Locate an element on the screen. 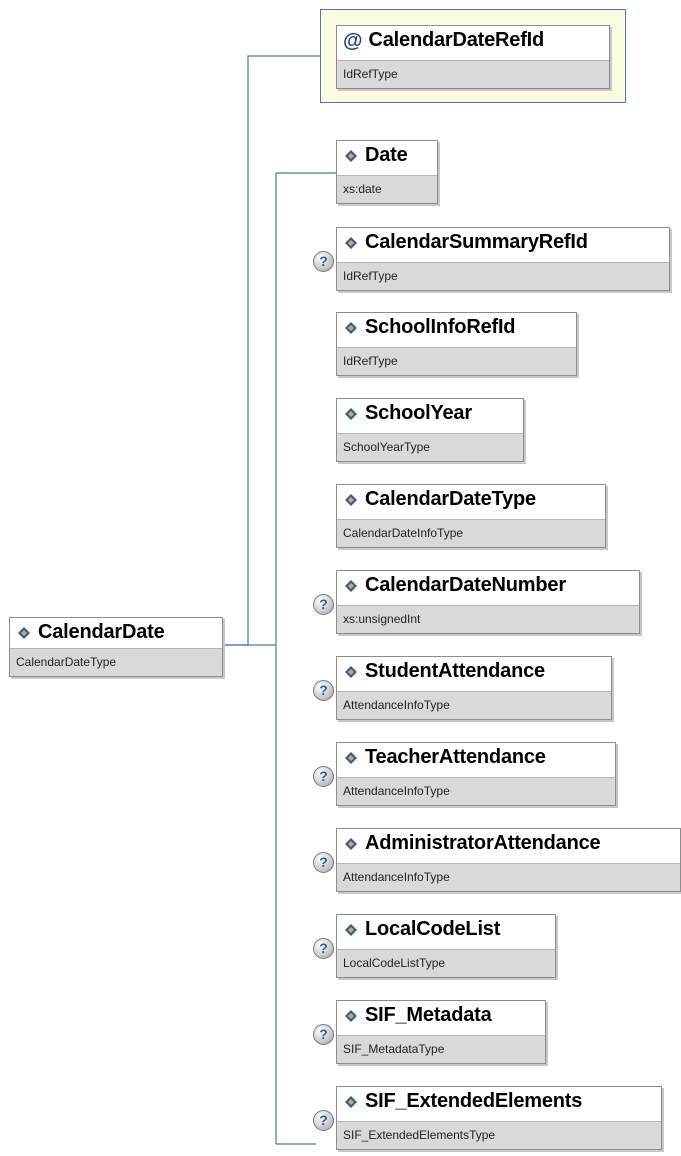 The width and height of the screenshot is (681, 1156). child-element-node: CalendarDateType CalendarDateInfoType is located at coordinates (471, 516).